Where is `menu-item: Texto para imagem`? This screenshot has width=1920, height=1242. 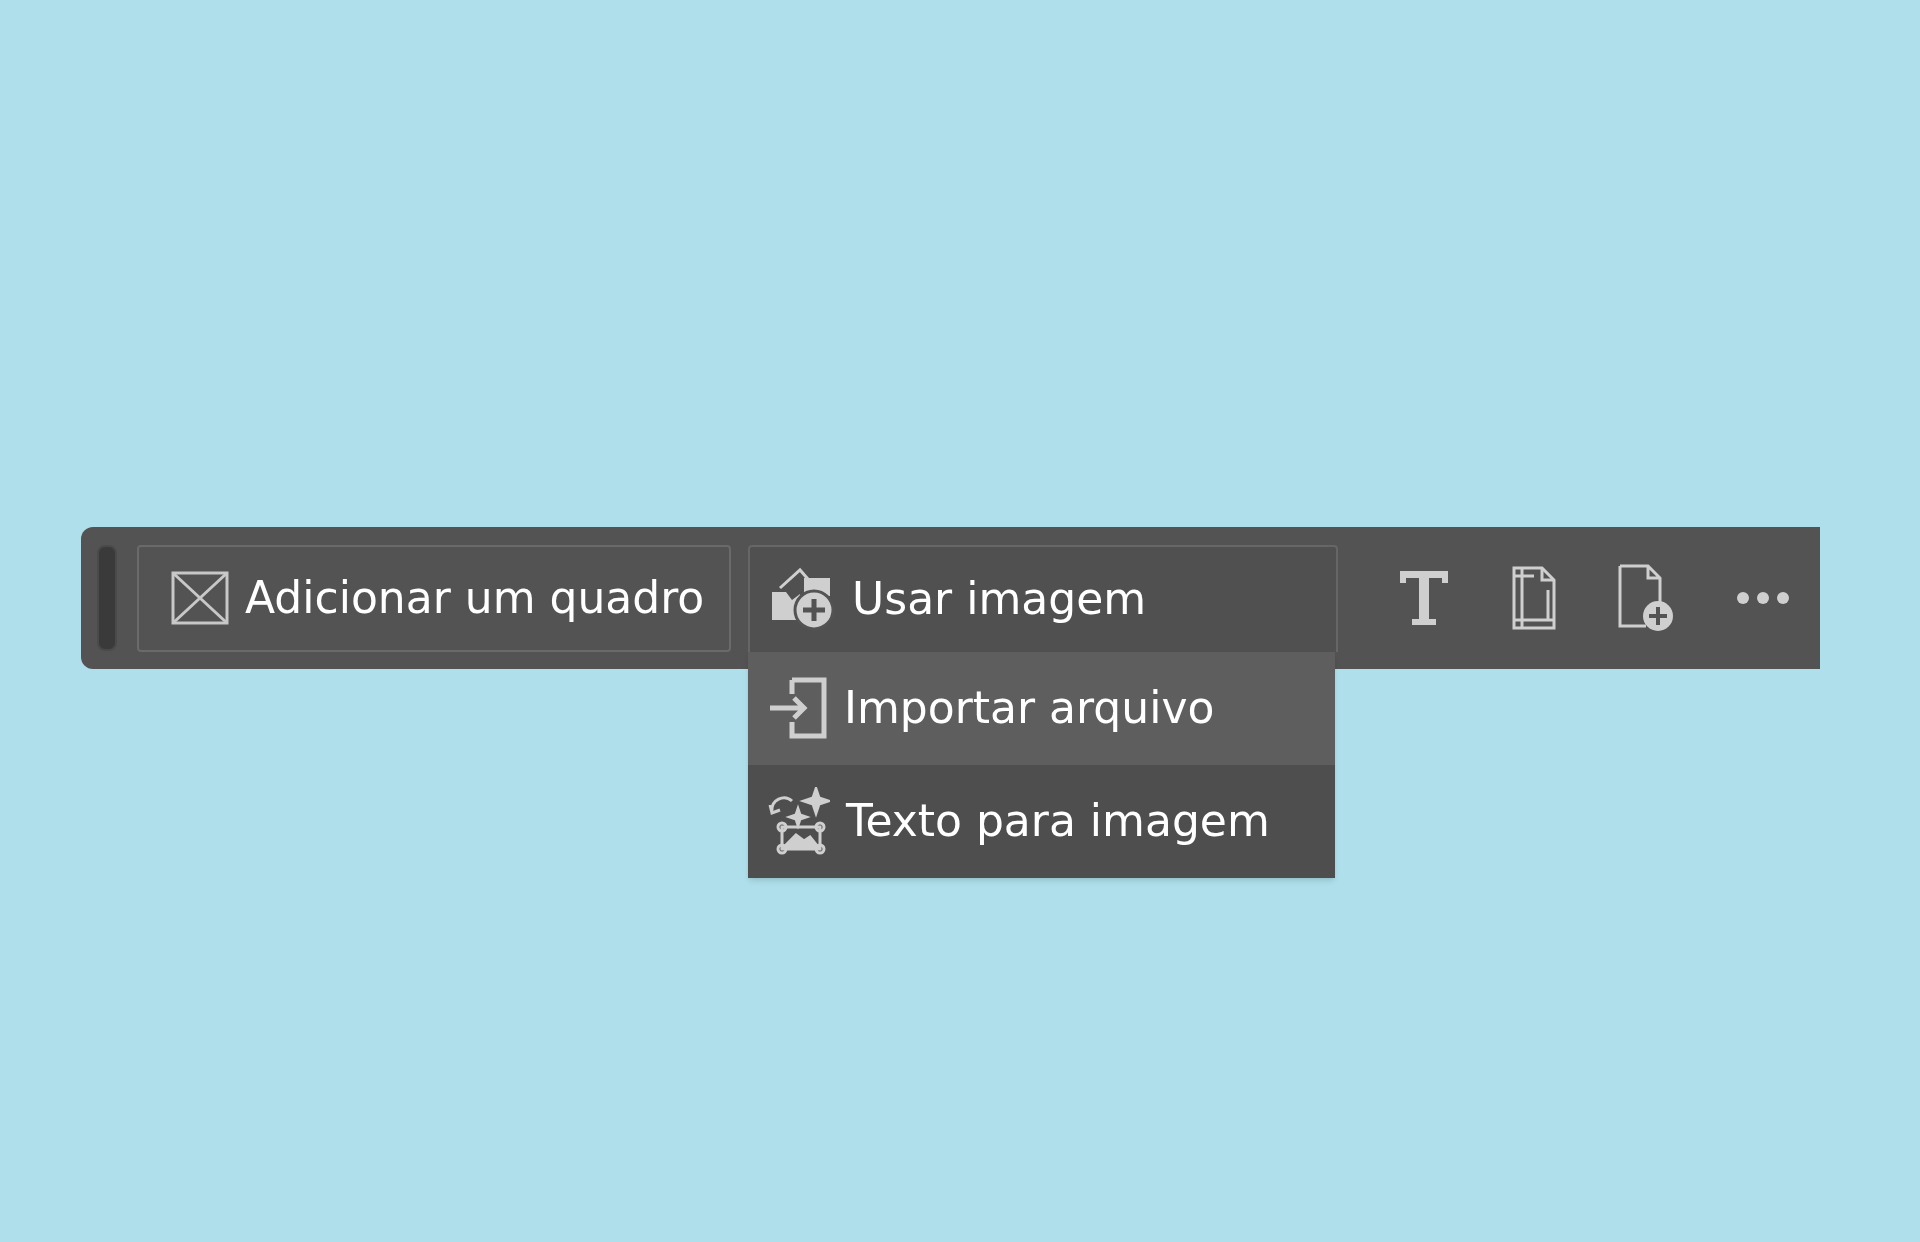
menu-item: Texto para imagem is located at coordinates (1041, 821).